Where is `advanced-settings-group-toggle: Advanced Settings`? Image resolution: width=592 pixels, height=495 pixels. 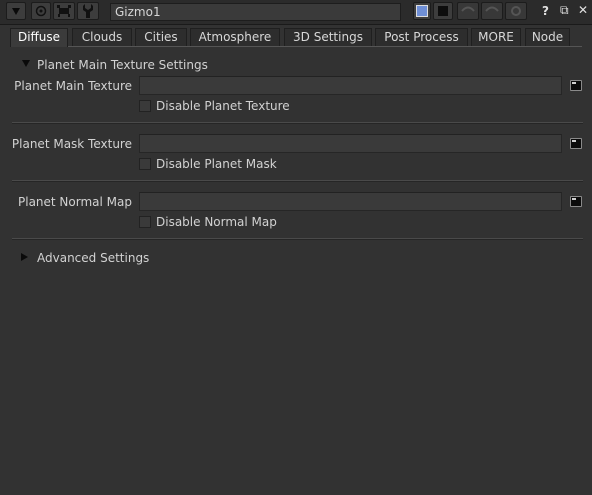 advanced-settings-group-toggle: Advanced Settings is located at coordinates (96, 258).